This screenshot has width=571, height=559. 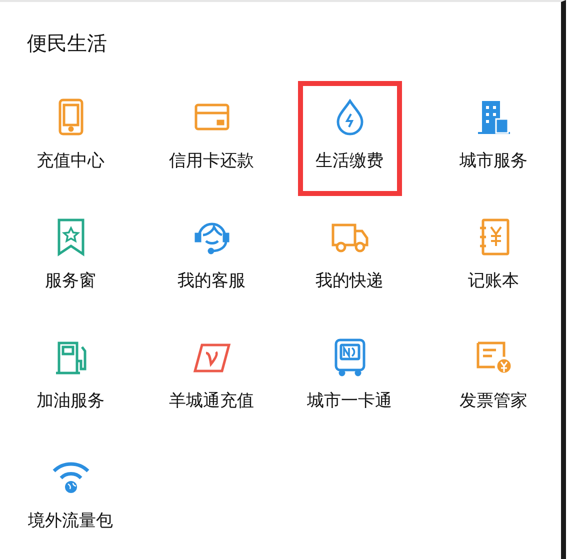 What do you see at coordinates (67, 42) in the screenshot?
I see `section-title: 便民生活` at bounding box center [67, 42].